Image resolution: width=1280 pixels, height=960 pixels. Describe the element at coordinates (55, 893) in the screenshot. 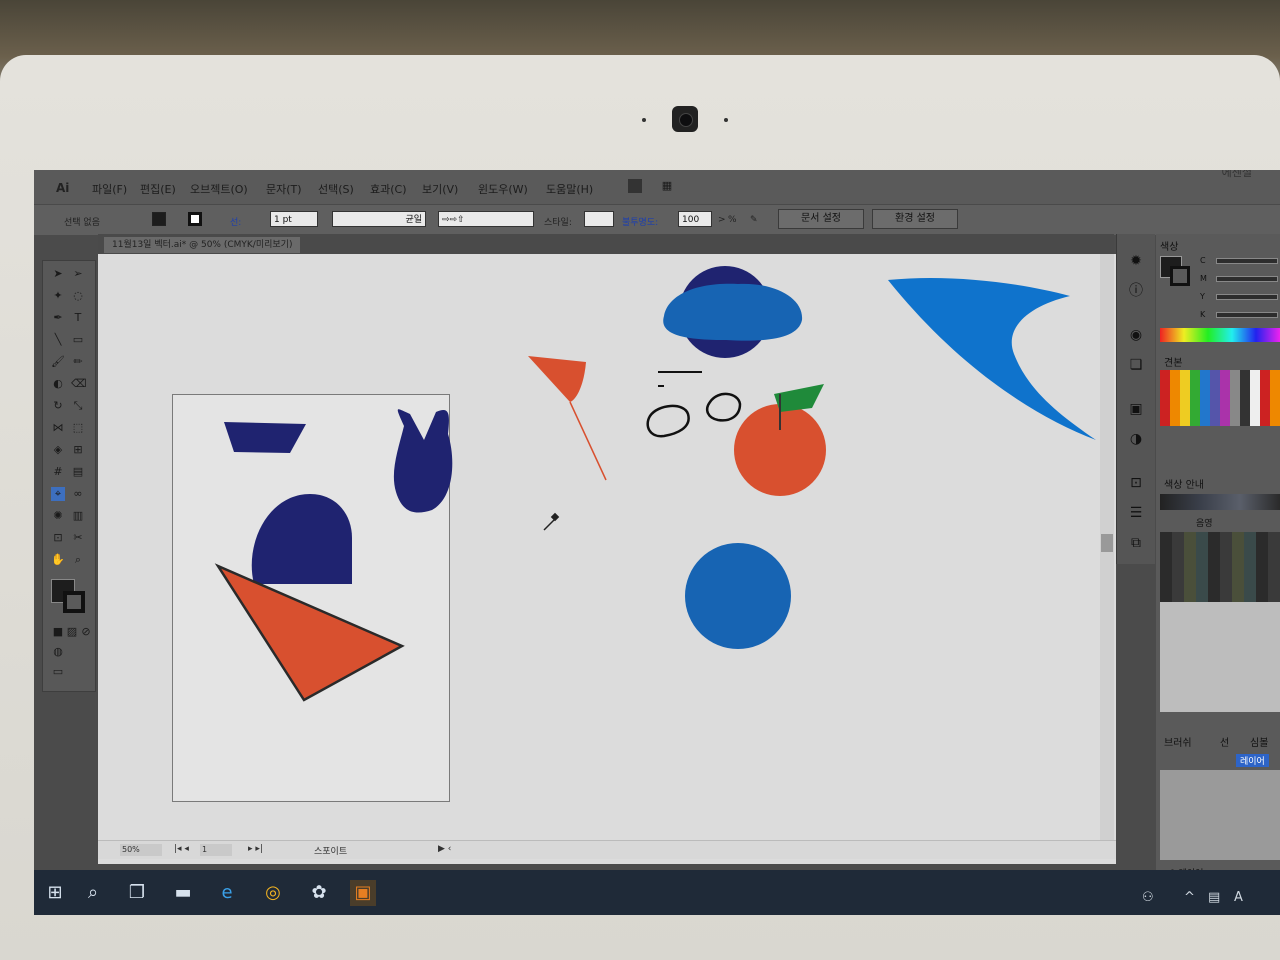

I see `start-button-icon: ⊞` at that location.